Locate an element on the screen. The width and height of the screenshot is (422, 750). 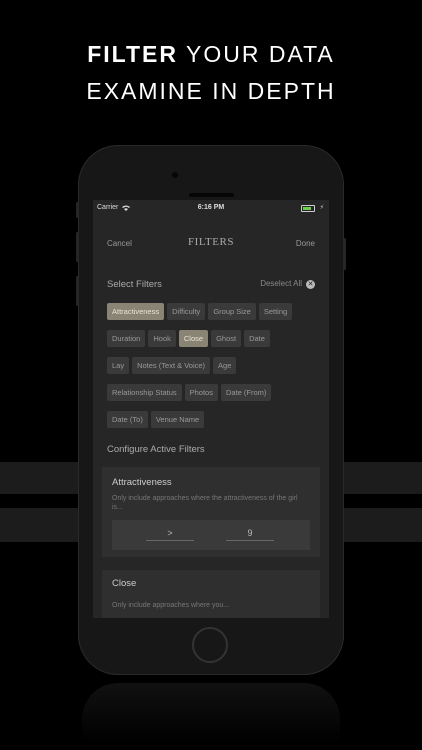
filter-chip: Relationship Status is located at coordinates (144, 392).